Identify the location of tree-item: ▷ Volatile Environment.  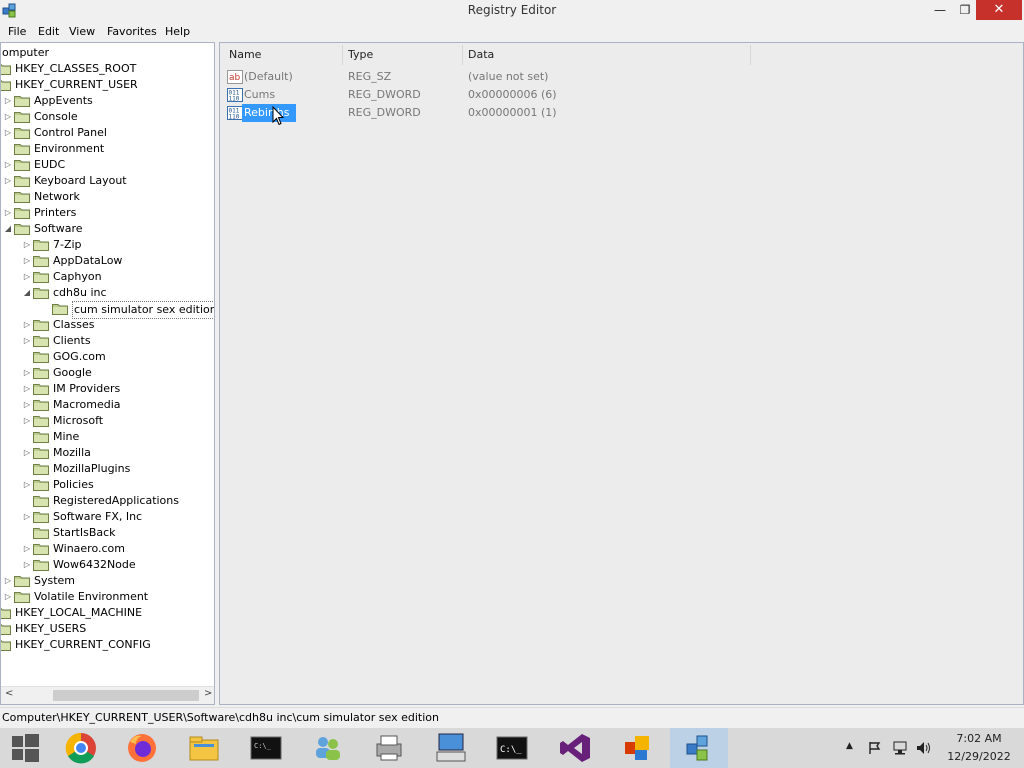
(107, 597).